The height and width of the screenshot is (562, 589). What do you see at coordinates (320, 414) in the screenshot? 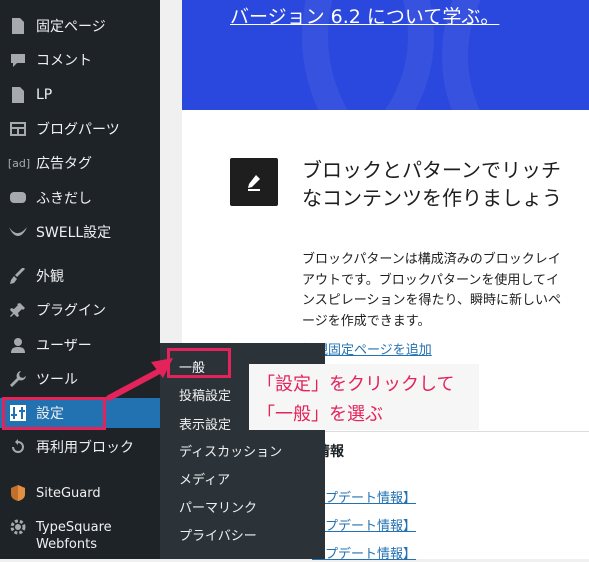
I see `instruction-line-2: 「一般」を選ぶ` at bounding box center [320, 414].